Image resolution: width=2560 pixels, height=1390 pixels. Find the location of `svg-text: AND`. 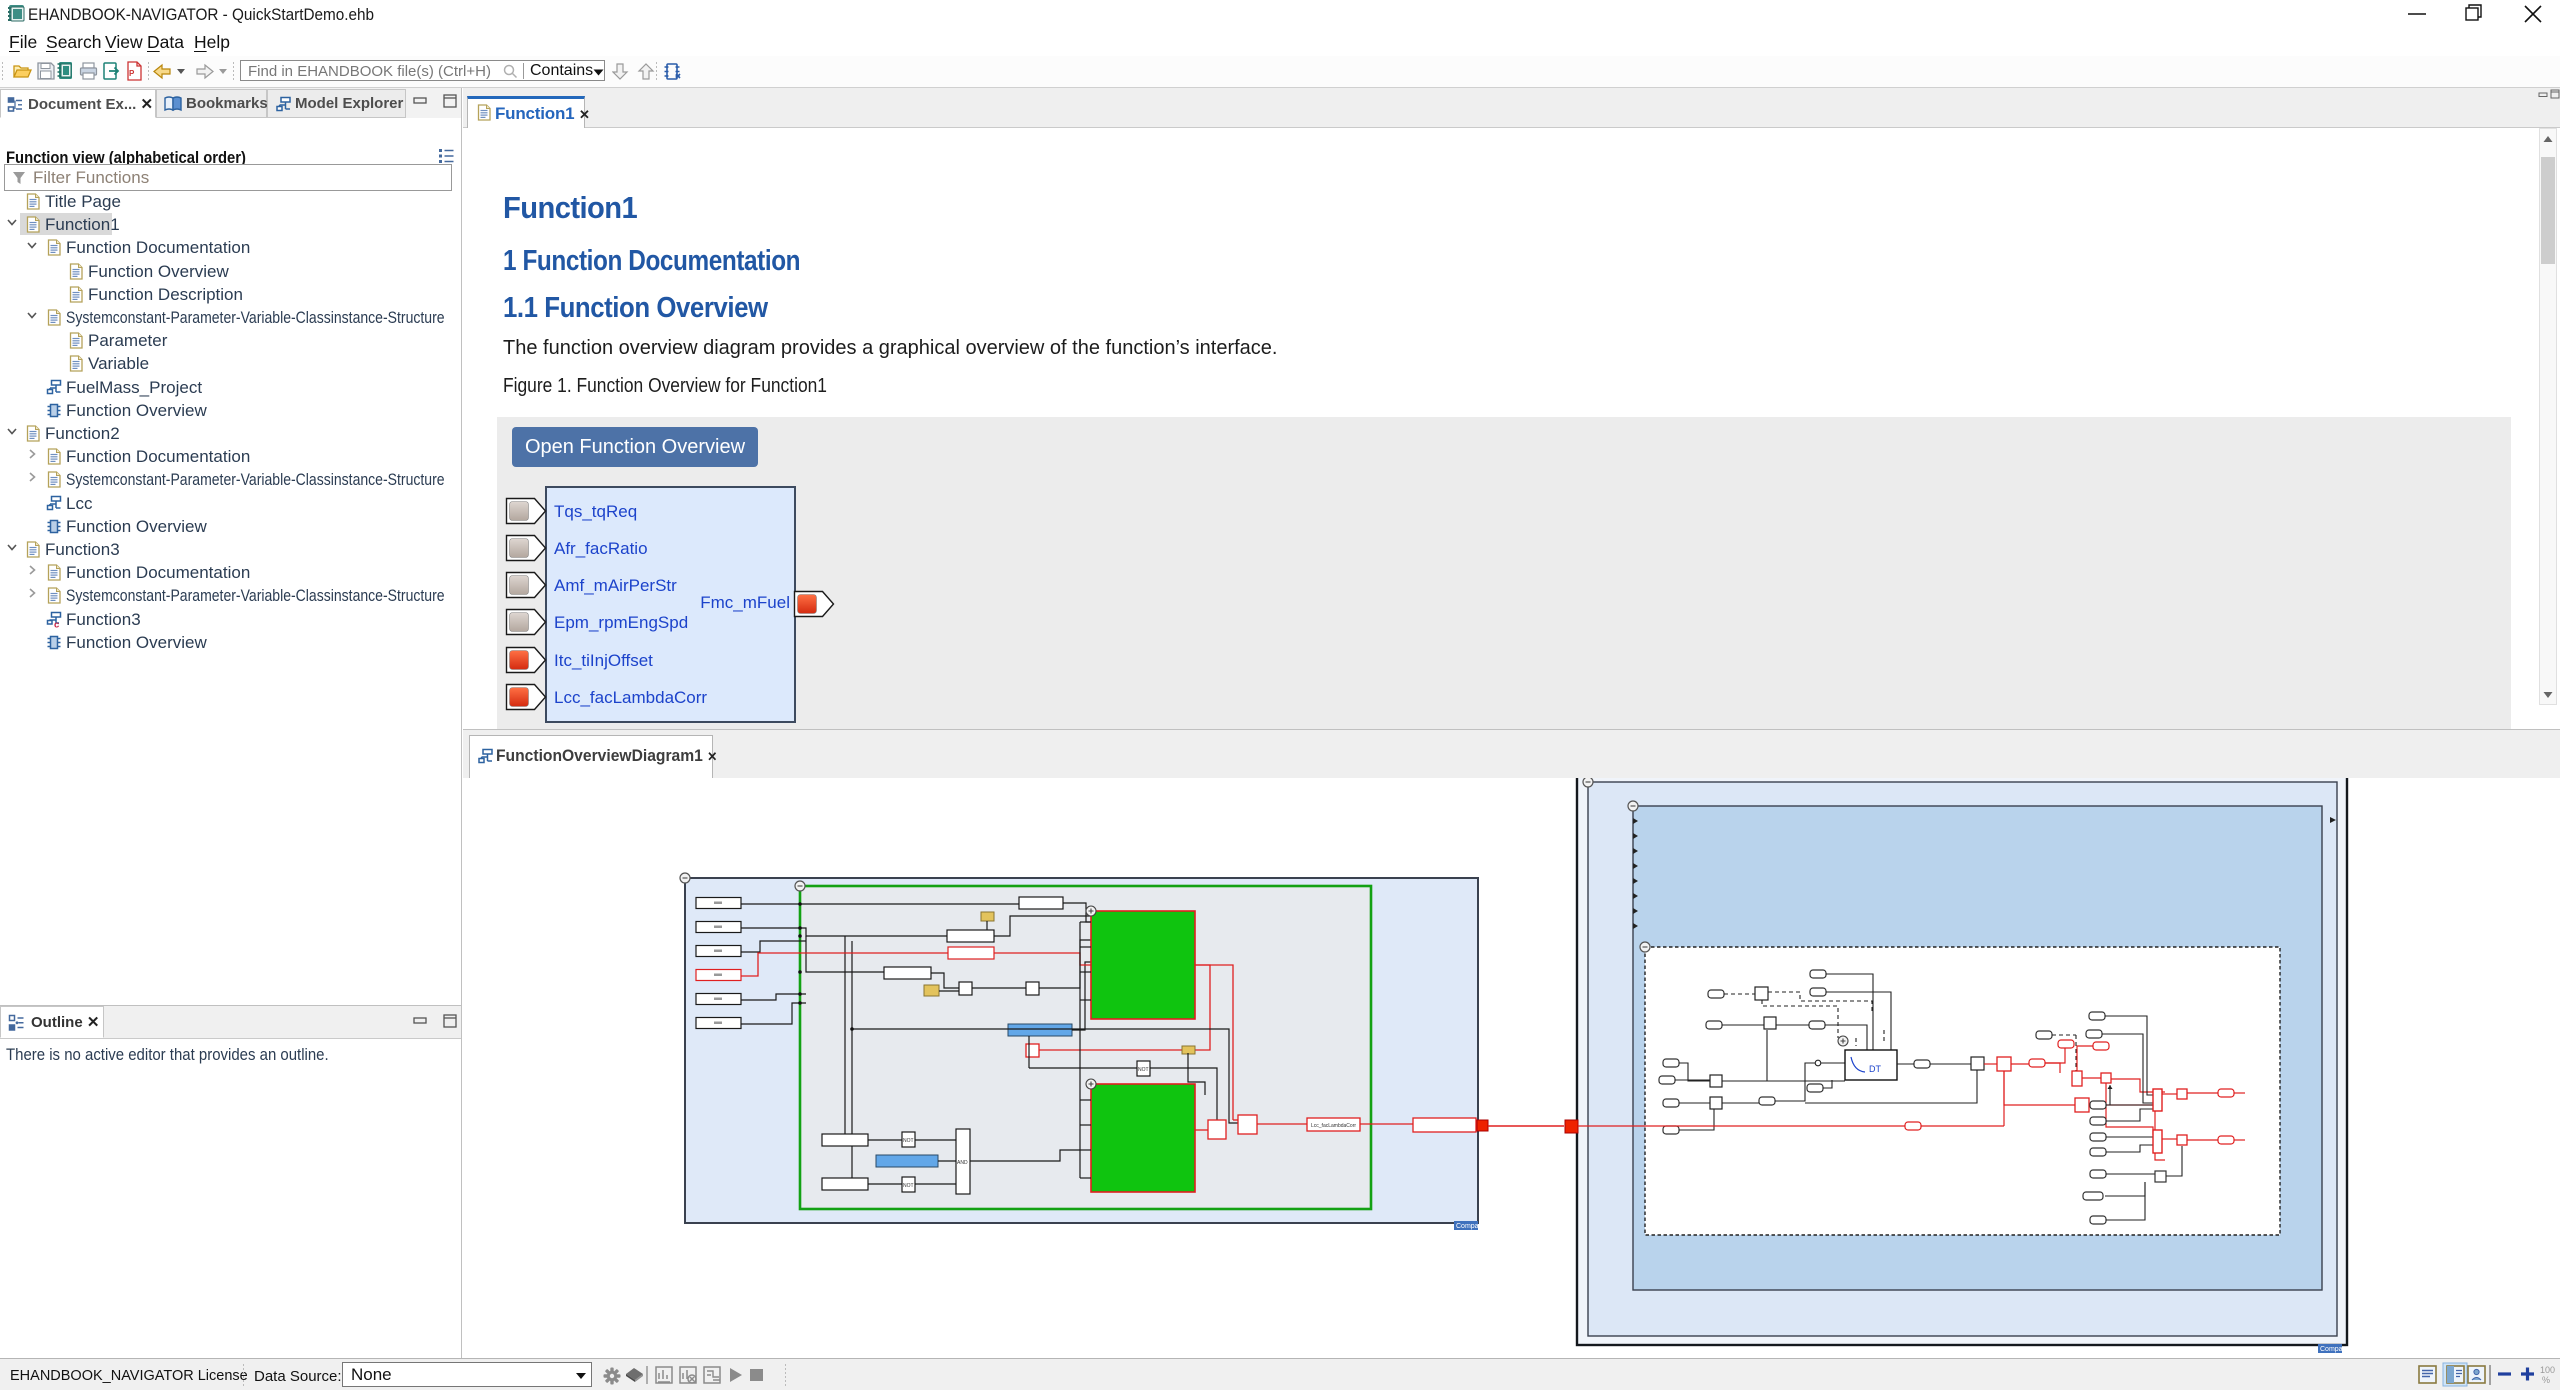

svg-text: AND is located at coordinates (962, 1163).